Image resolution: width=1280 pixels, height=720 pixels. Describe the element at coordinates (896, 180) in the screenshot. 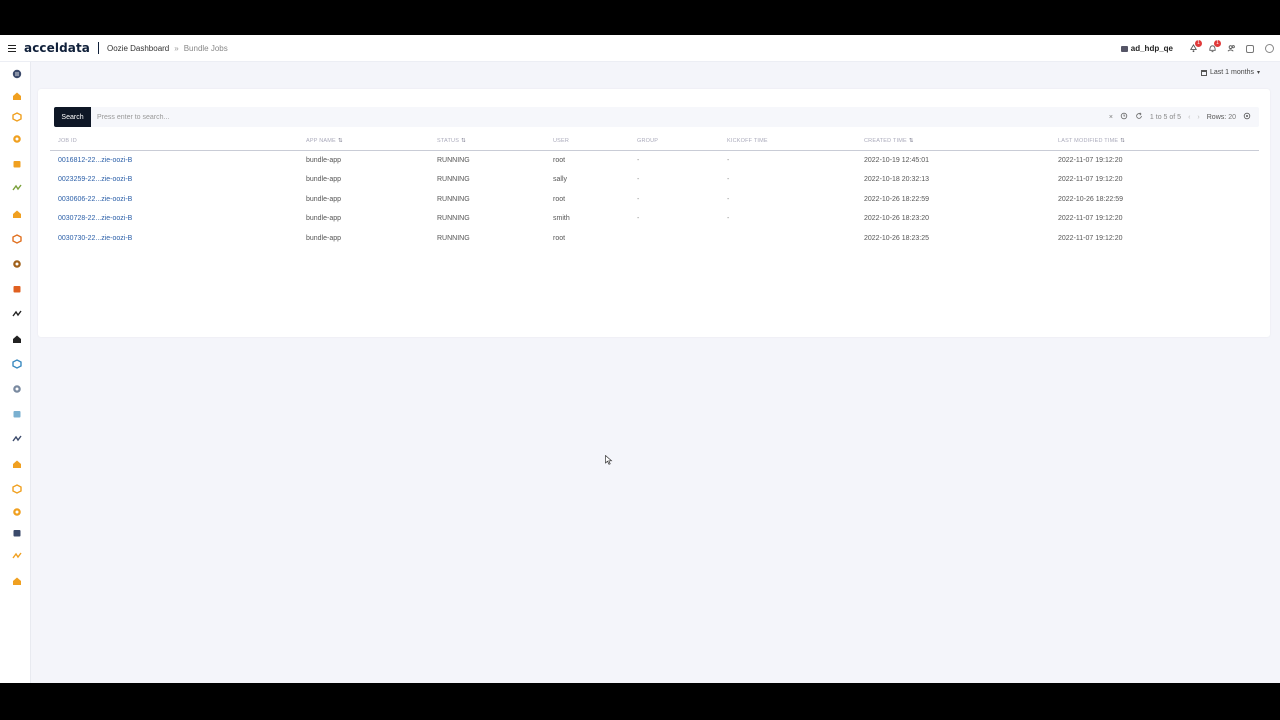

I see `table-cell-created-time: 2022-10-18 20:32:13` at that location.